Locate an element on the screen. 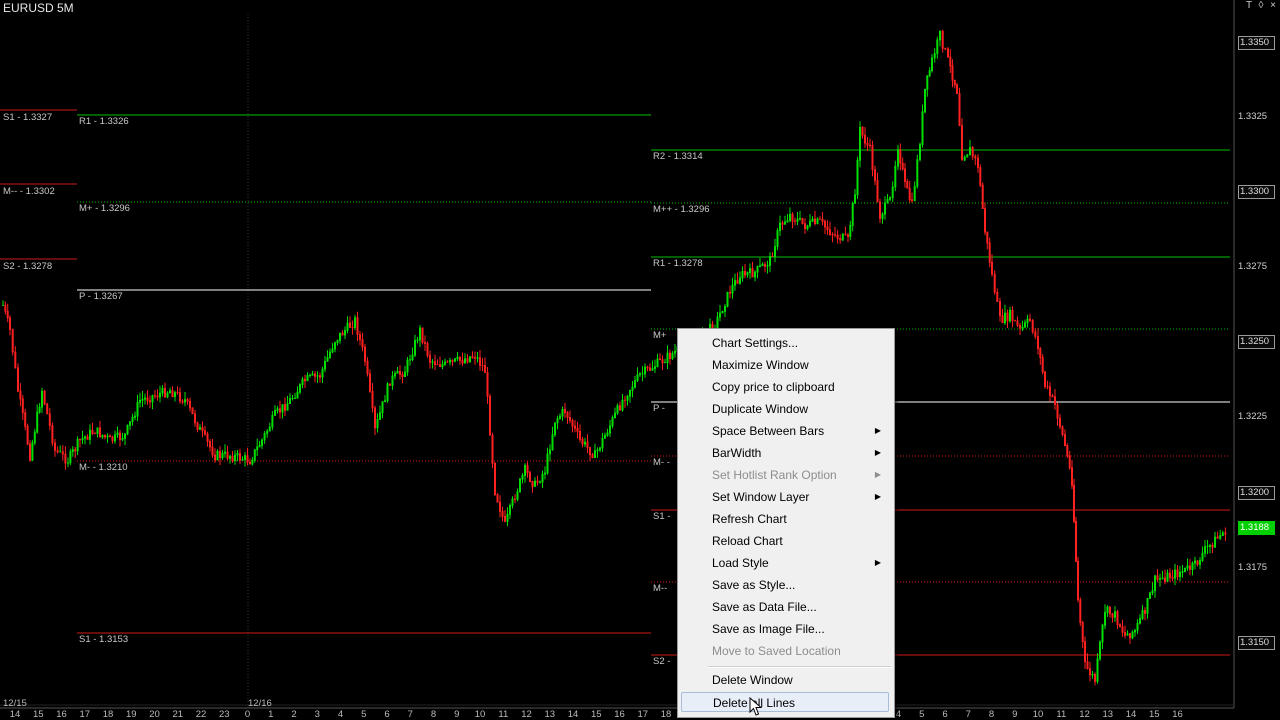 Image resolution: width=1280 pixels, height=720 pixels. price-axis-label: 1.3250 is located at coordinates (1256, 342).